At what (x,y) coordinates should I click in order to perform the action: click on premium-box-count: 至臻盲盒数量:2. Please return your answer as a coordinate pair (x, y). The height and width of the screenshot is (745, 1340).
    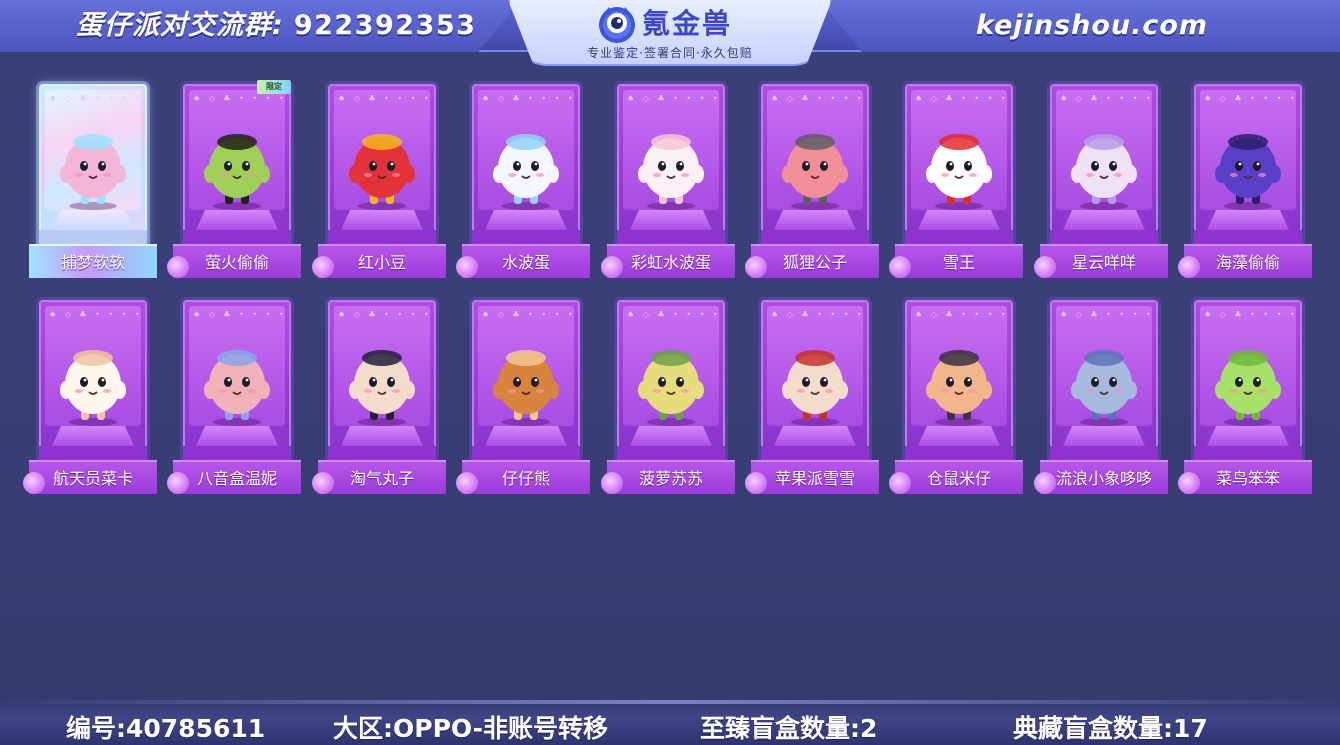
    Looking at the image, I should click on (789, 728).